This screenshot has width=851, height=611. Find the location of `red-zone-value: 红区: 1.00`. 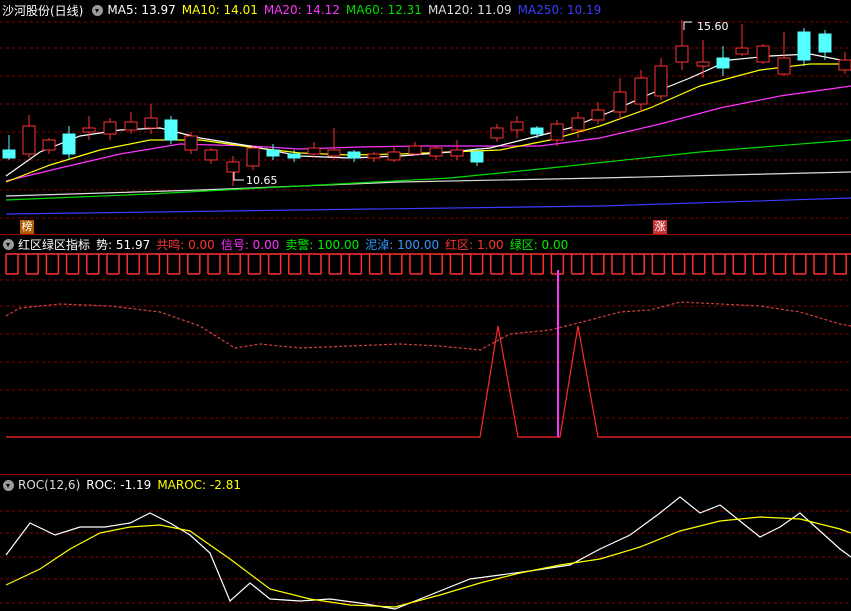

red-zone-value: 红区: 1.00 is located at coordinates (474, 244).